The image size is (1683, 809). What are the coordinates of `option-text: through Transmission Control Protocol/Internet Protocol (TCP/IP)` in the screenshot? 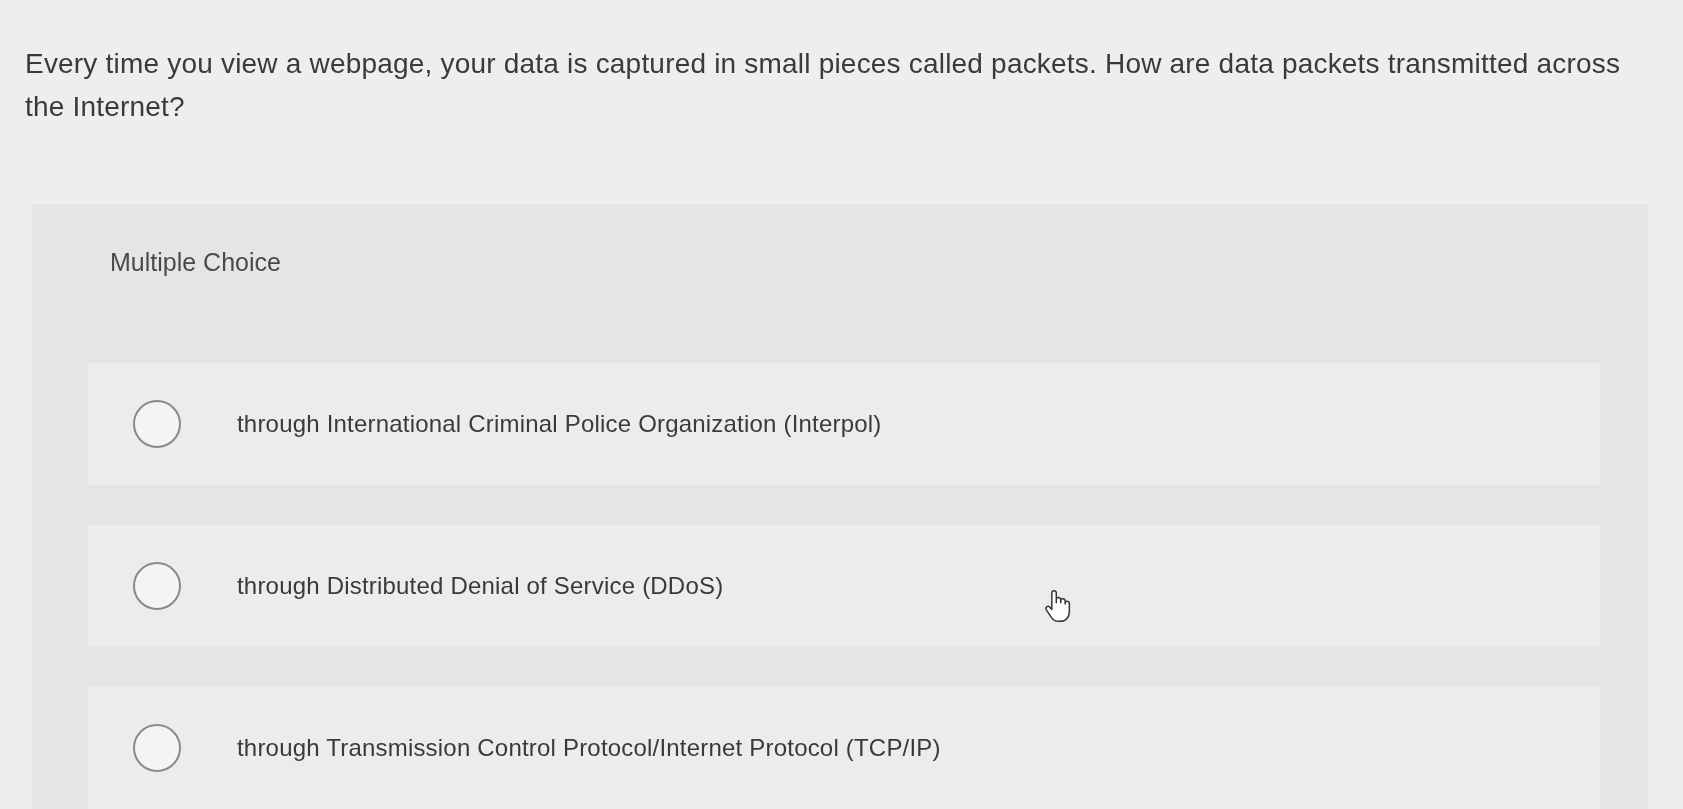 It's located at (589, 748).